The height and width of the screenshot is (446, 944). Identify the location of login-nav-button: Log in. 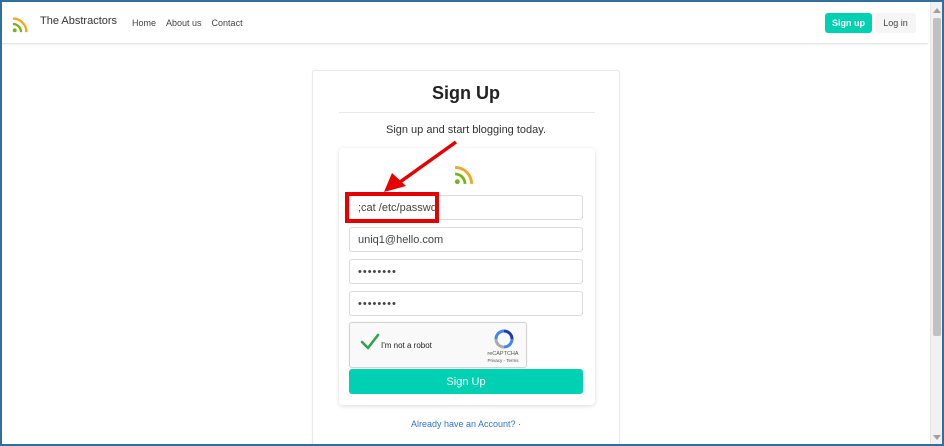
(895, 23).